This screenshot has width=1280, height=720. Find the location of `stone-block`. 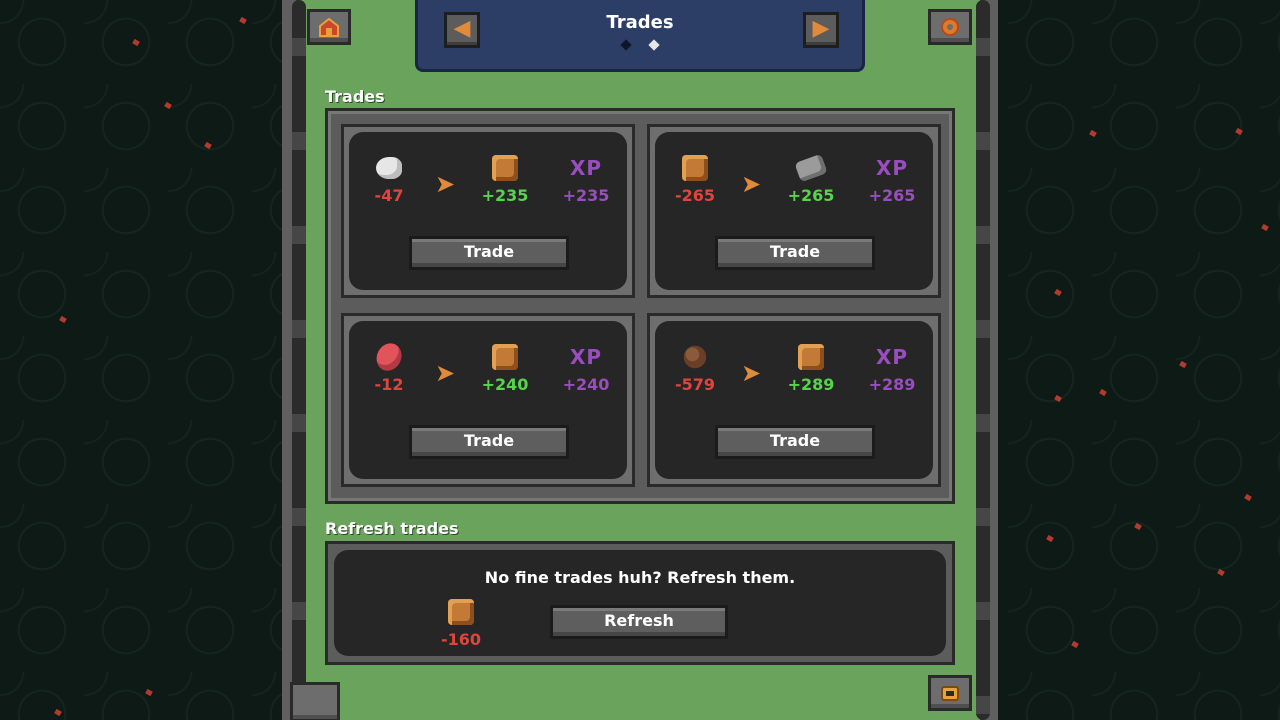

stone-block is located at coordinates (315, 701).